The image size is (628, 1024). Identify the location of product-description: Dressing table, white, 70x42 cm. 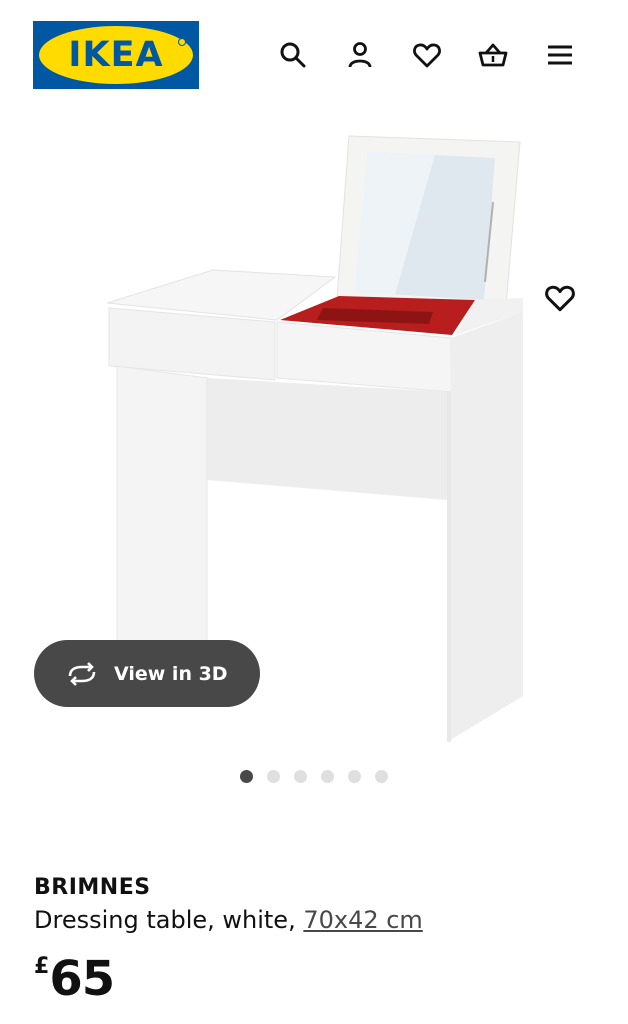
(314, 920).